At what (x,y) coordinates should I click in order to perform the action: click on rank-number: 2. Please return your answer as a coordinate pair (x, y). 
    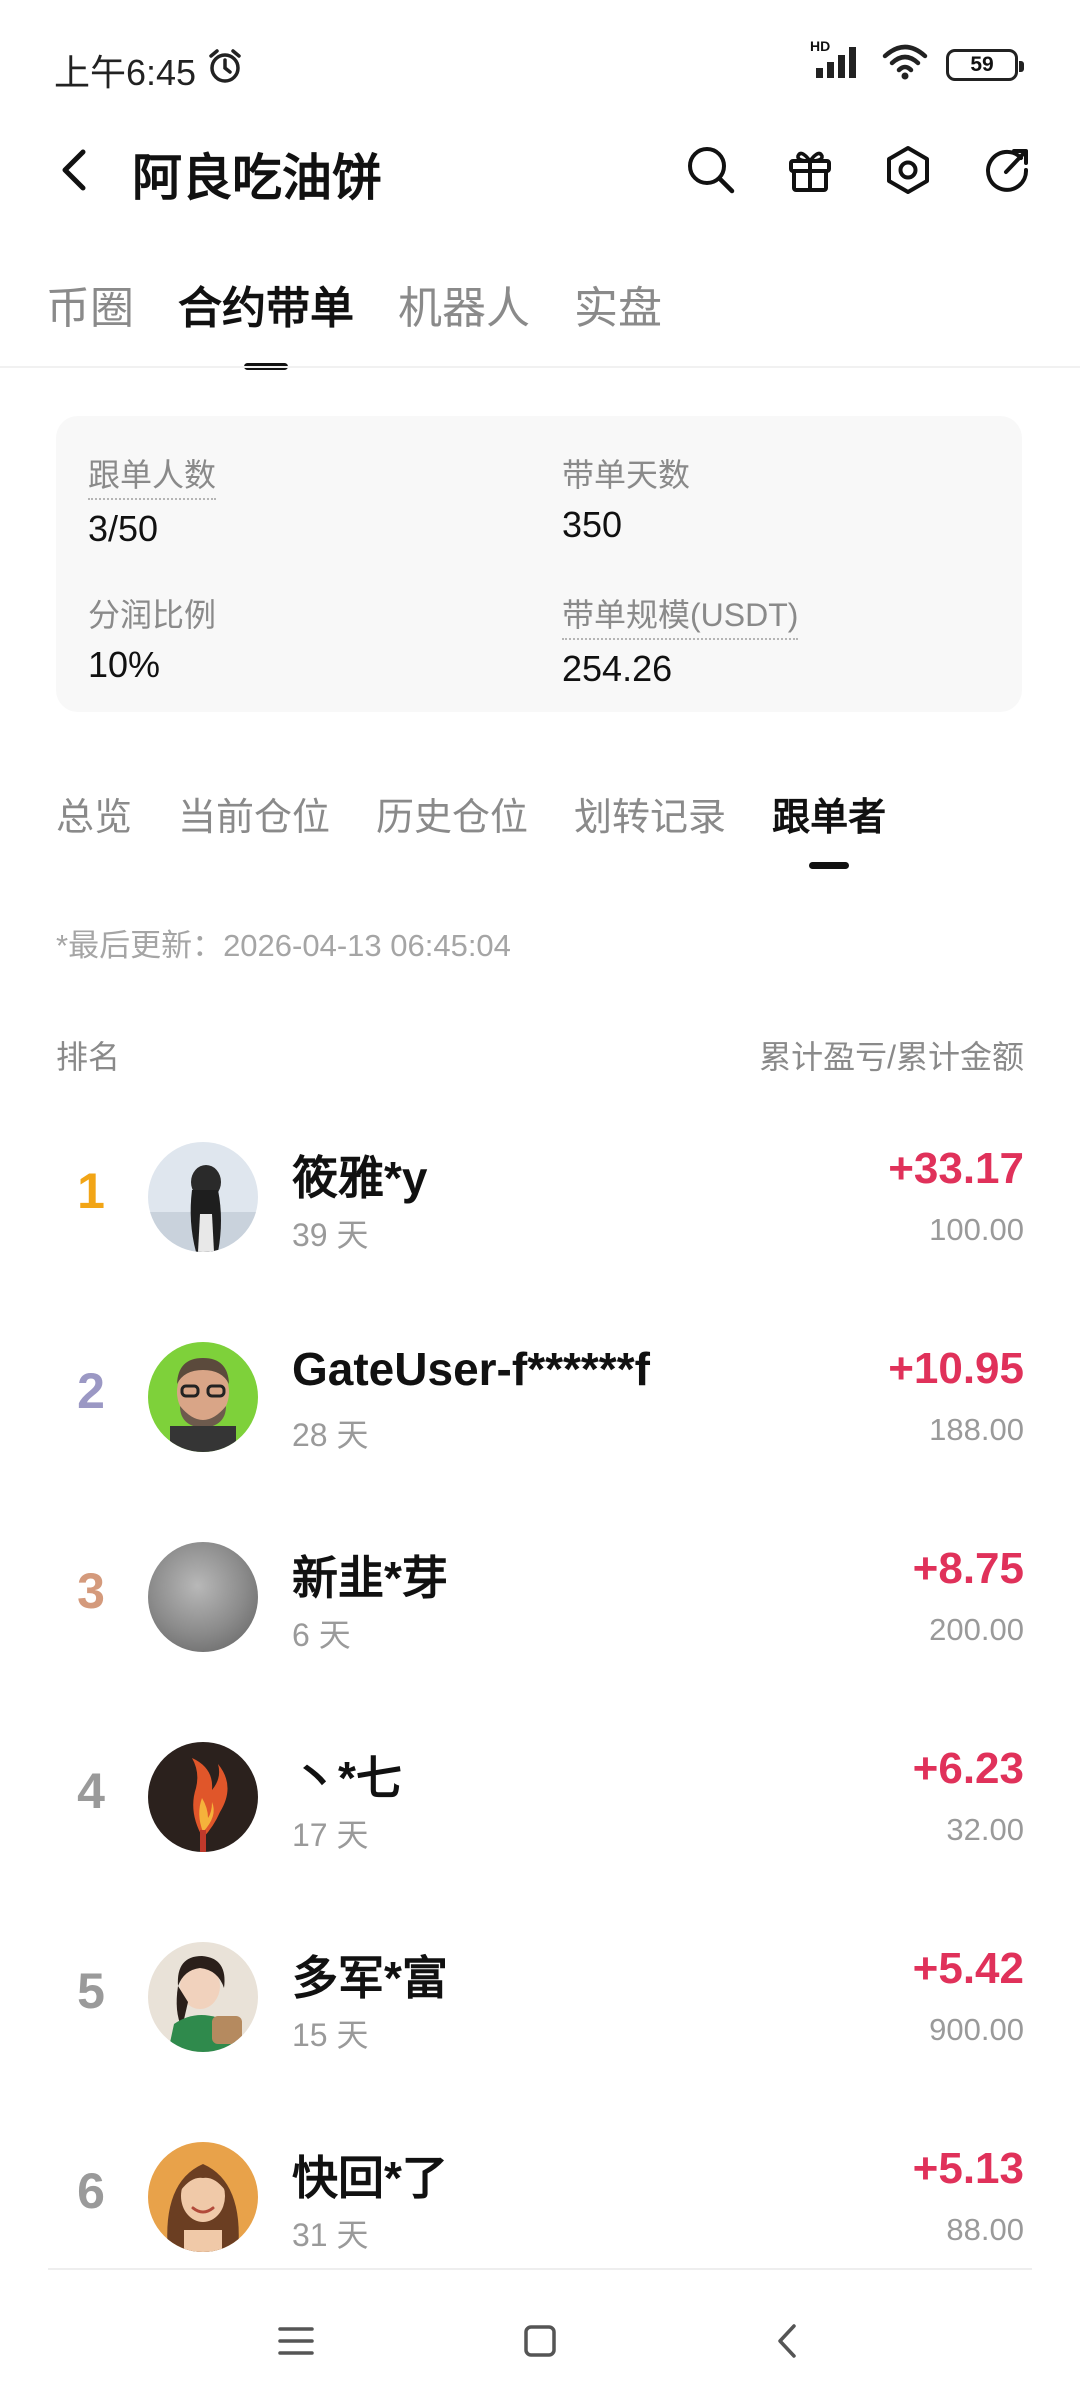
    Looking at the image, I should click on (91, 1391).